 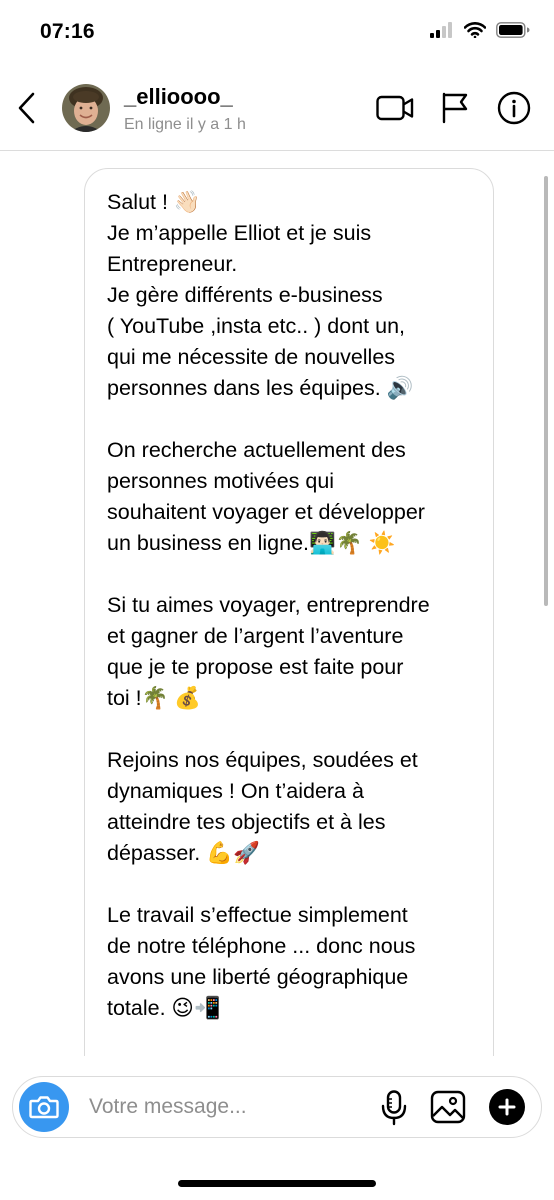 I want to click on back-button, so click(x=27, y=108).